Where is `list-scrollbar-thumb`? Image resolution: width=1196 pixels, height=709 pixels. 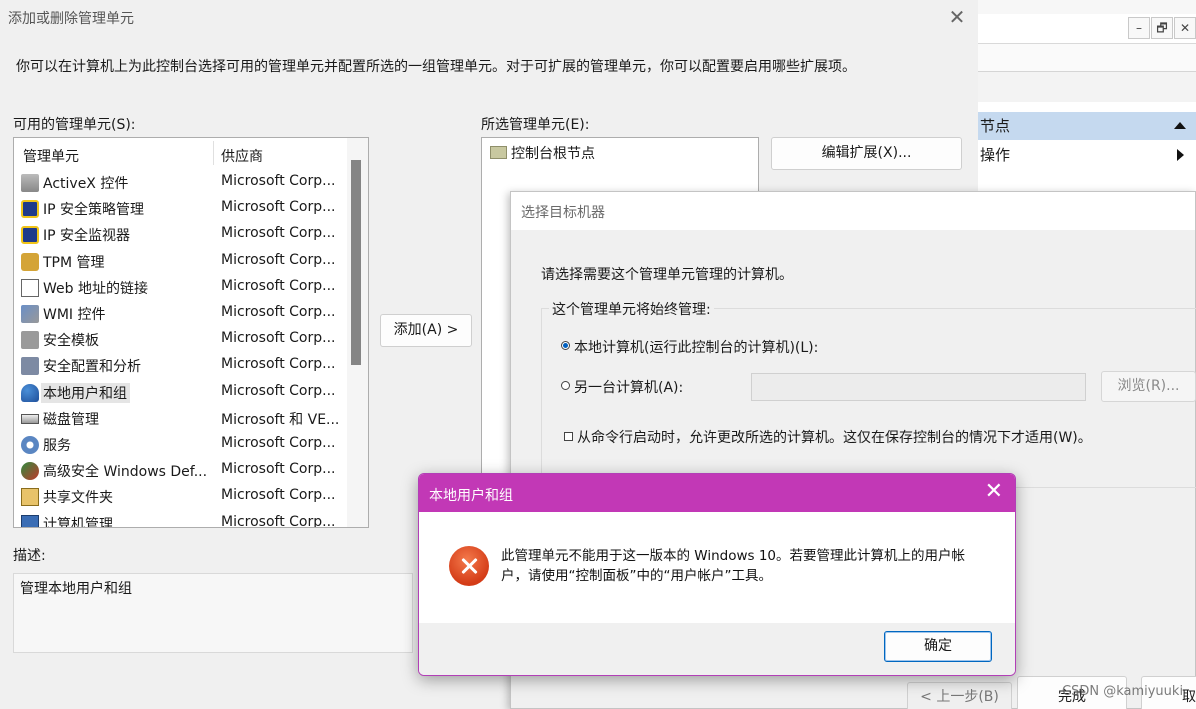
list-scrollbar-thumb is located at coordinates (356, 262).